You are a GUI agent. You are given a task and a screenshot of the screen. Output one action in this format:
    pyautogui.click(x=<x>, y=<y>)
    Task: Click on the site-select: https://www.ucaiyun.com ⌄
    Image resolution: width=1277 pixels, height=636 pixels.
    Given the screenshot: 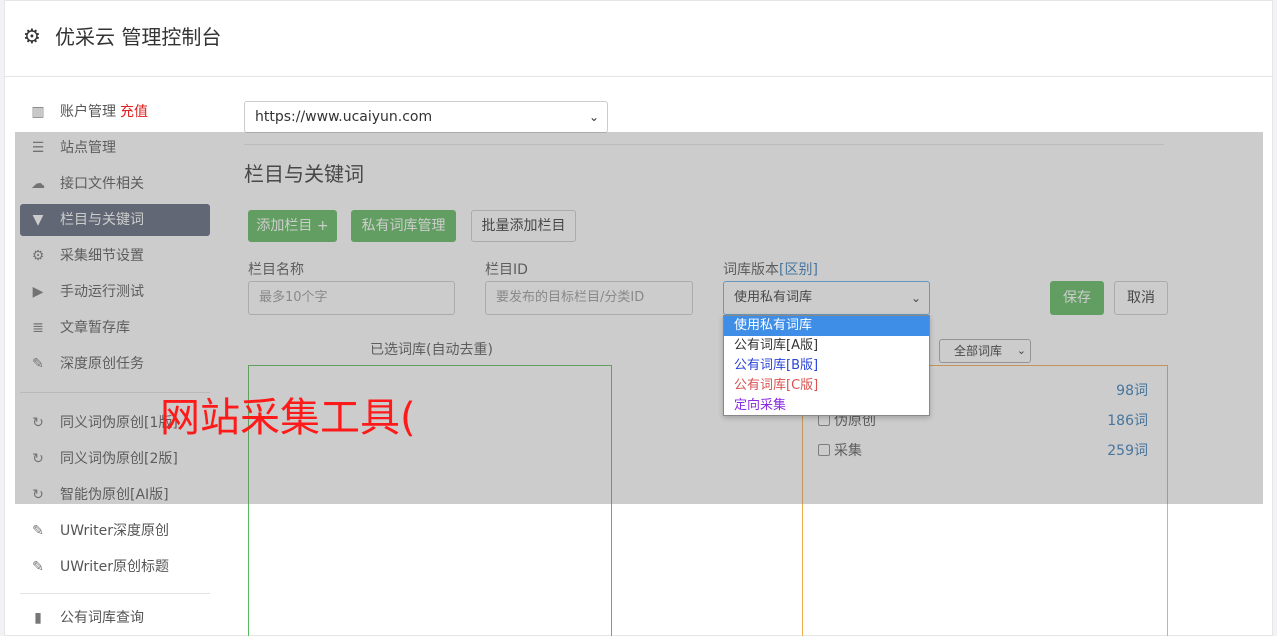 What is the action you would take?
    pyautogui.click(x=426, y=117)
    